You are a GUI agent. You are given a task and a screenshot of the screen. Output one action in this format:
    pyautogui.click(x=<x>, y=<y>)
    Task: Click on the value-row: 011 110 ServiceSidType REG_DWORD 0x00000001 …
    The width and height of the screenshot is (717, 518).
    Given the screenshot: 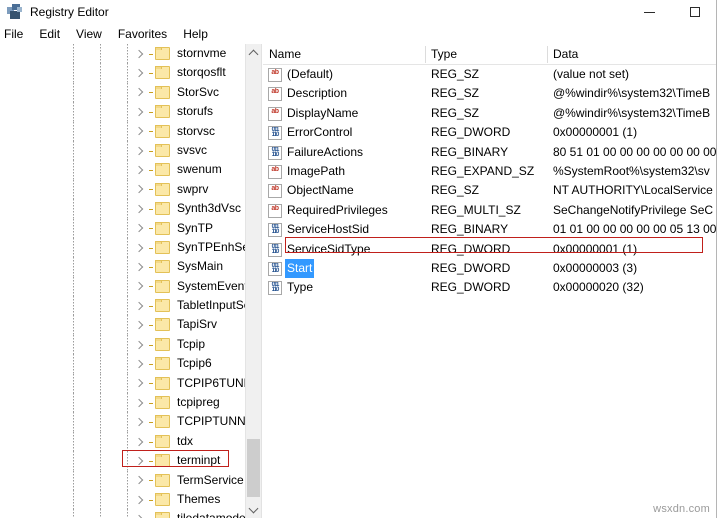 What is the action you would take?
    pyautogui.click(x=489, y=249)
    